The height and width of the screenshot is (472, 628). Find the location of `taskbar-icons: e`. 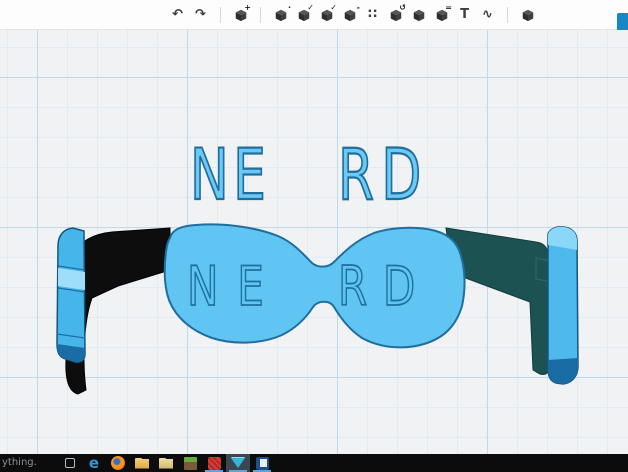

taskbar-icons: e is located at coordinates (166, 463).